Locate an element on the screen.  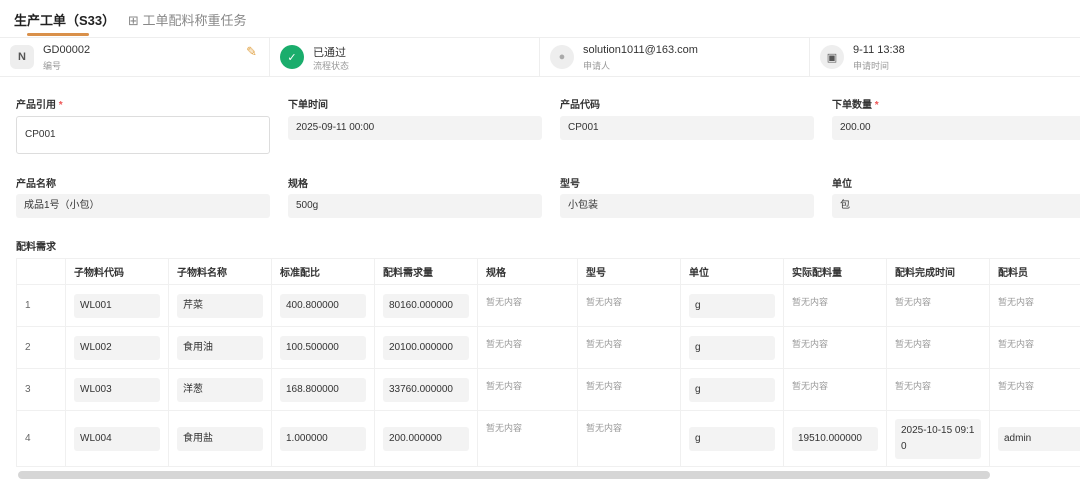
active-tab-indicator is located at coordinates (58, 34).